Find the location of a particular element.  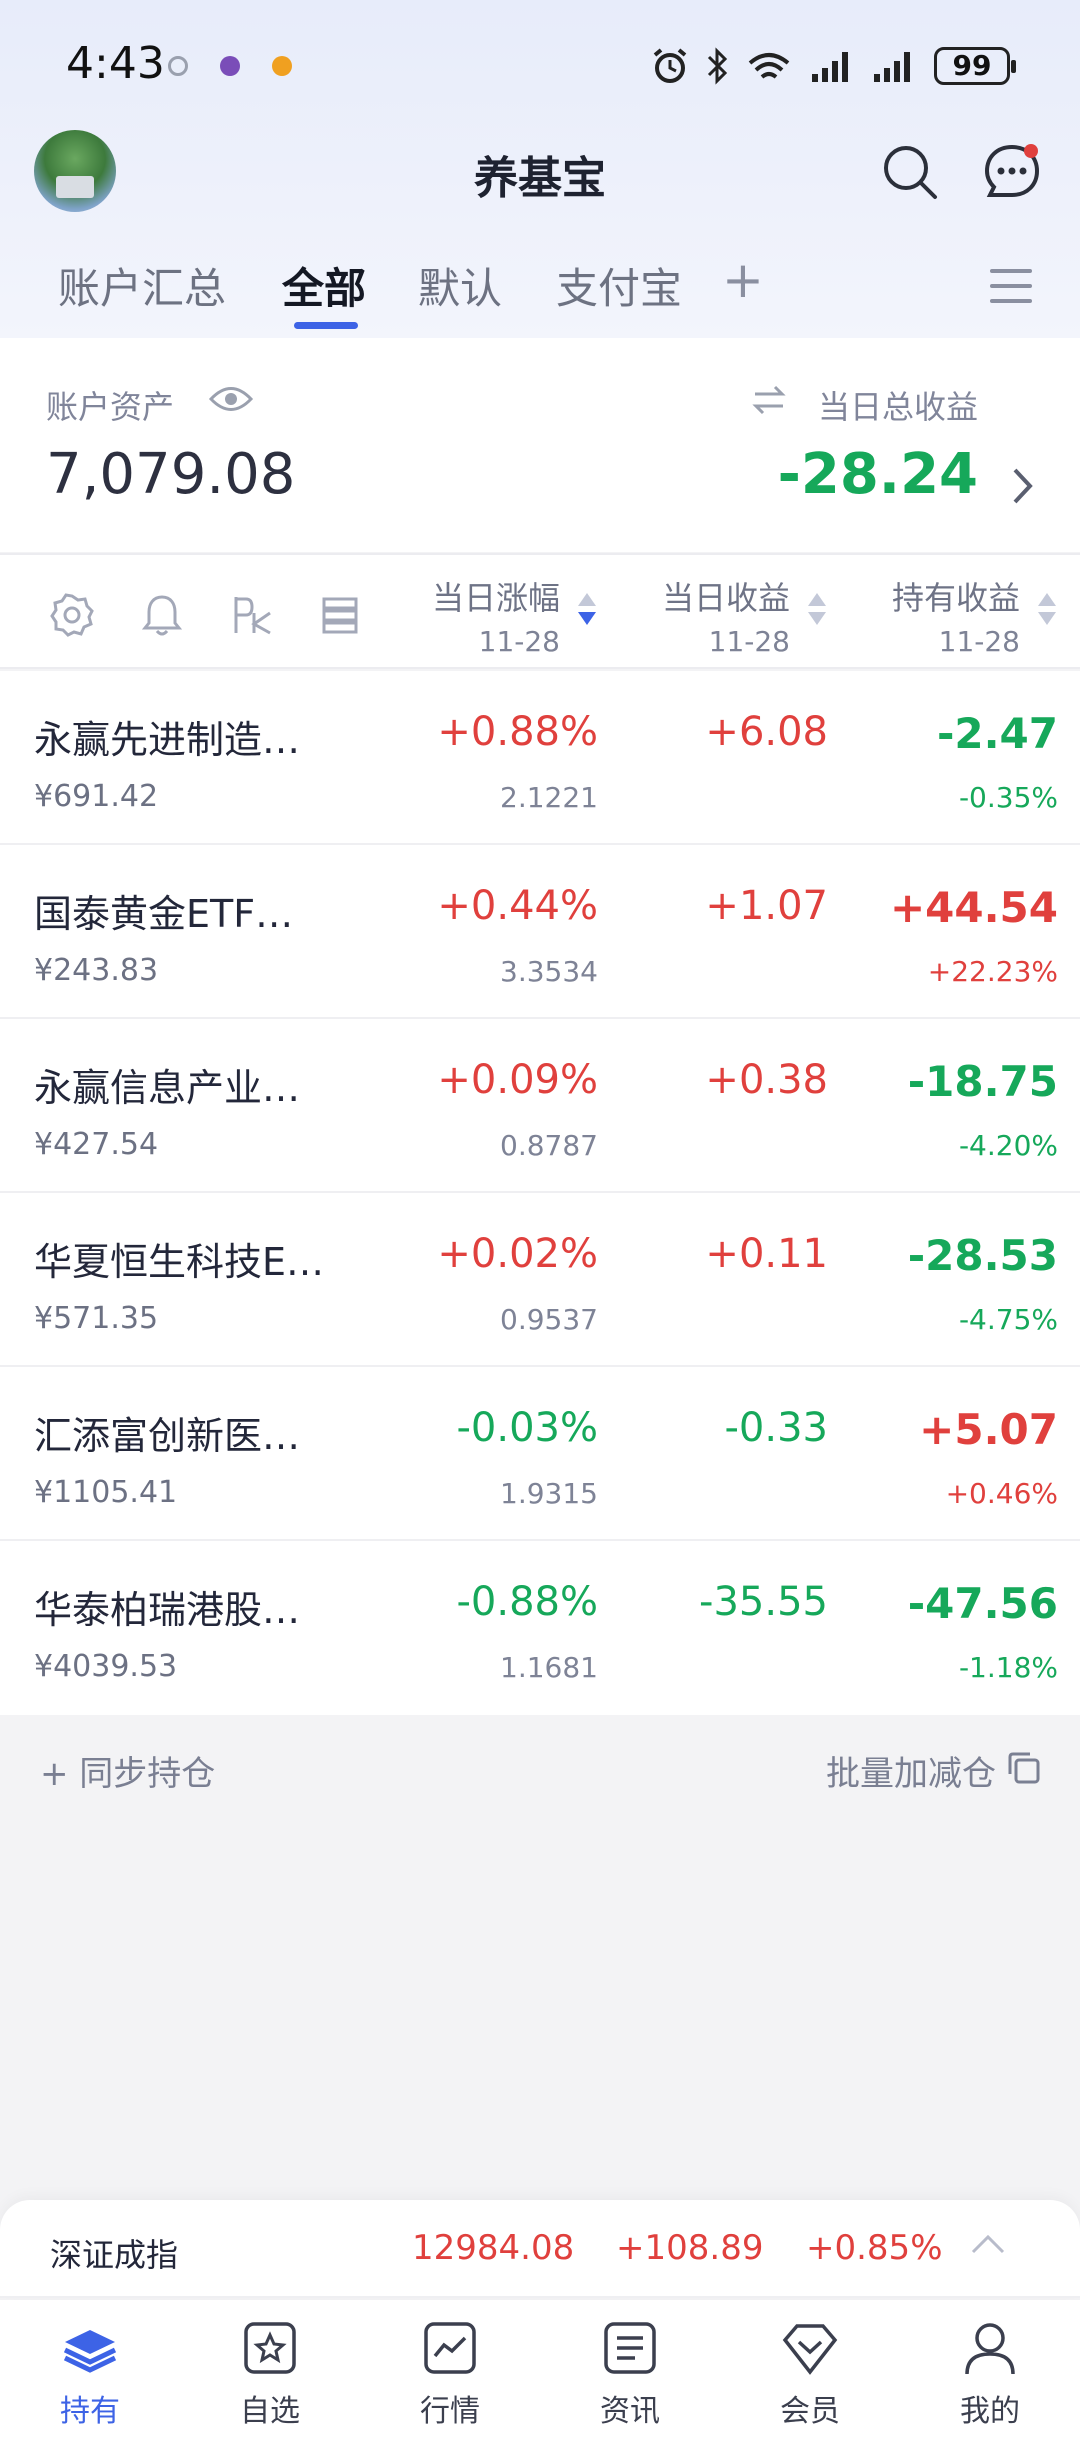

active-tab-indicator is located at coordinates (326, 325).